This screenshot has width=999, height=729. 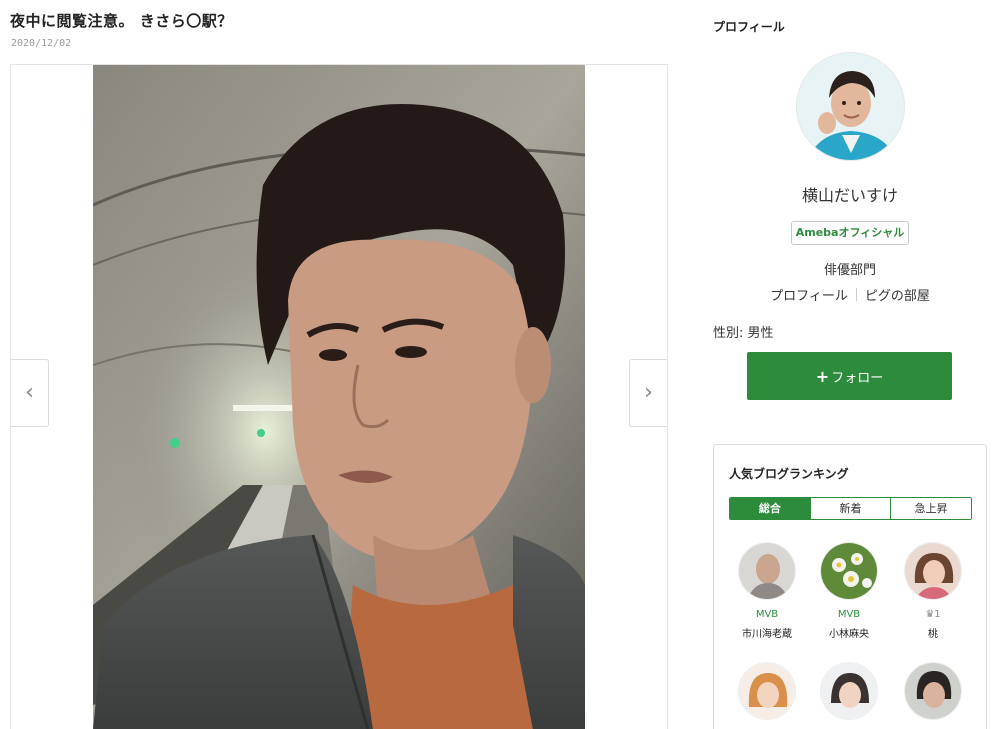 I want to click on profile-name: 横山だいすけ, so click(x=850, y=194).